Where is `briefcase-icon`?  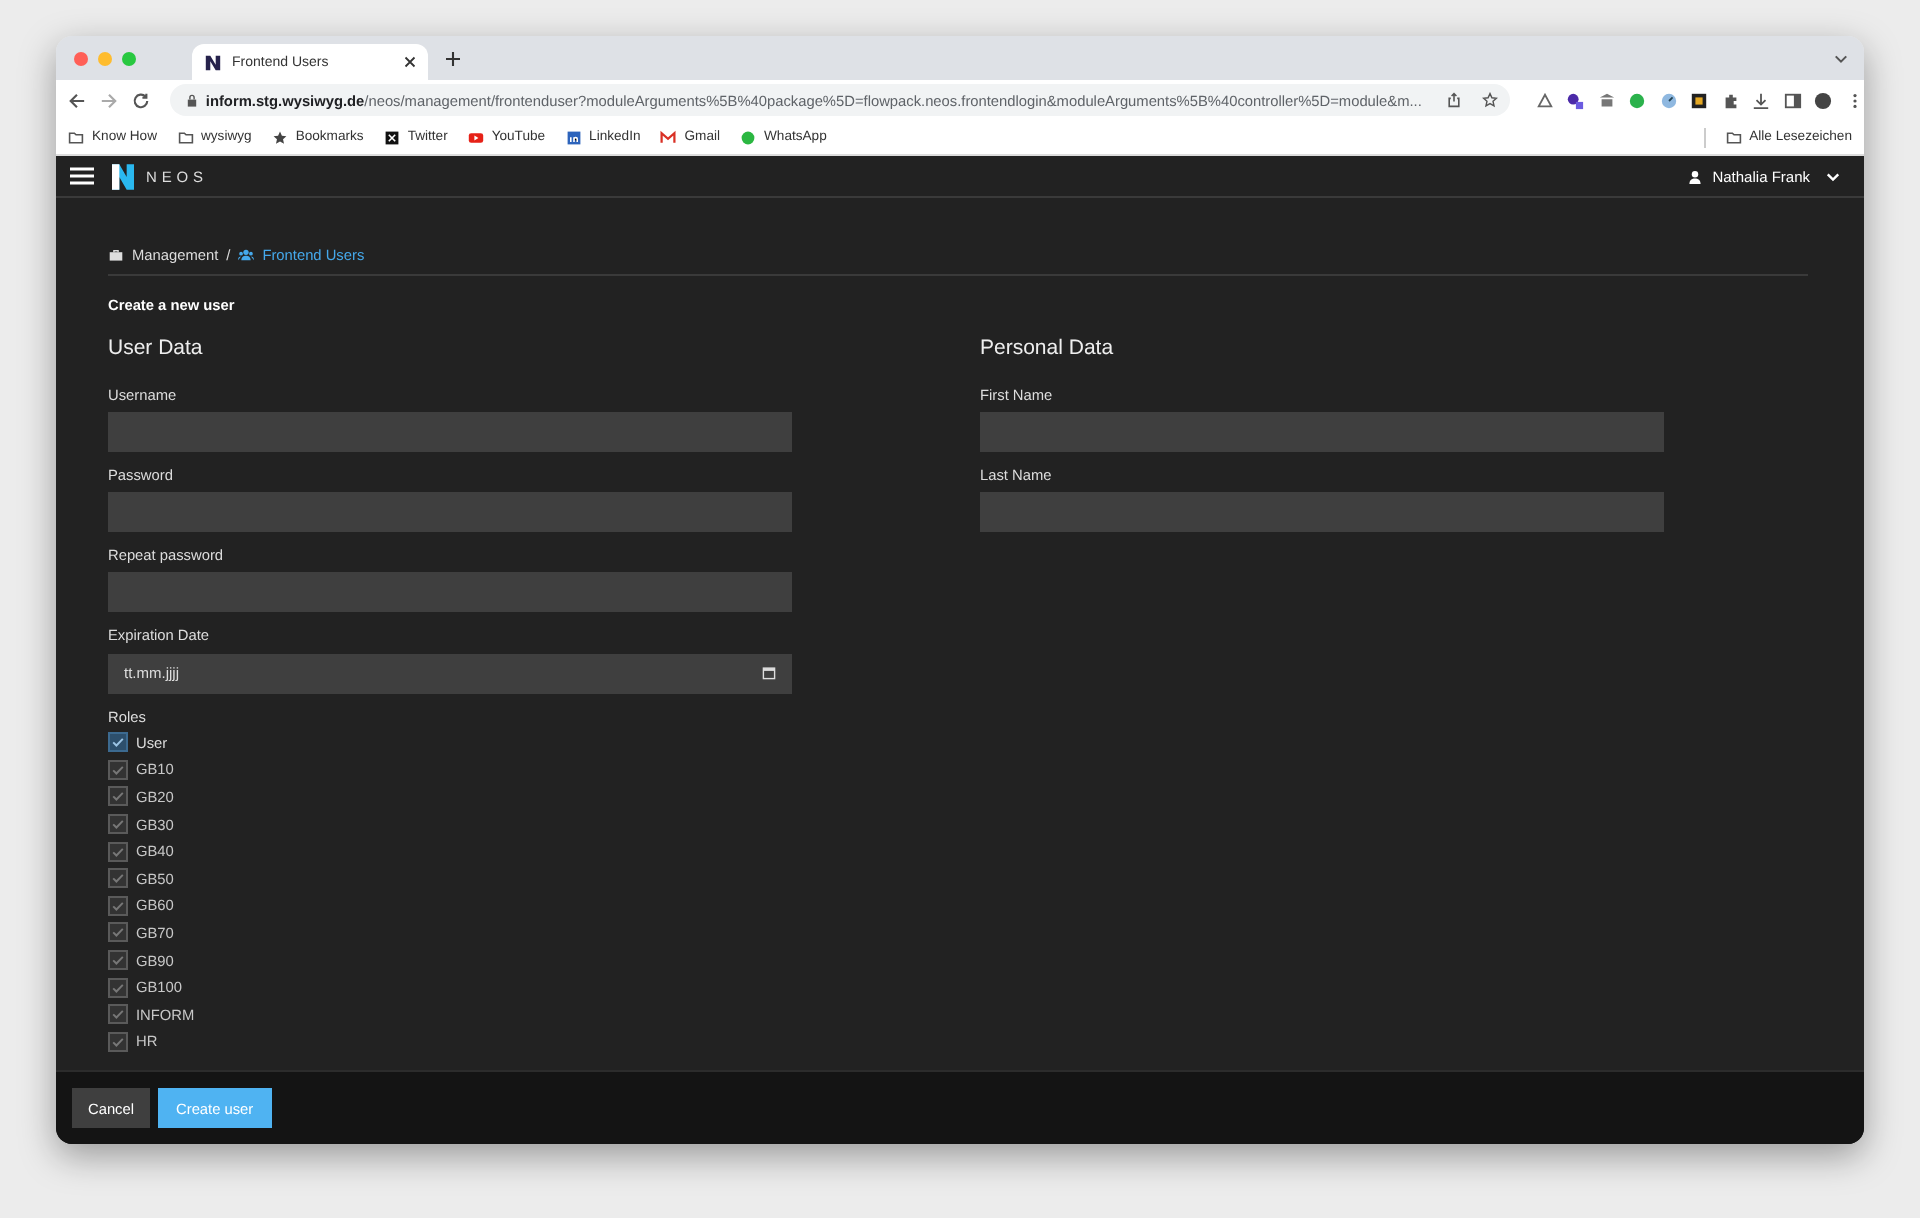
briefcase-icon is located at coordinates (116, 255).